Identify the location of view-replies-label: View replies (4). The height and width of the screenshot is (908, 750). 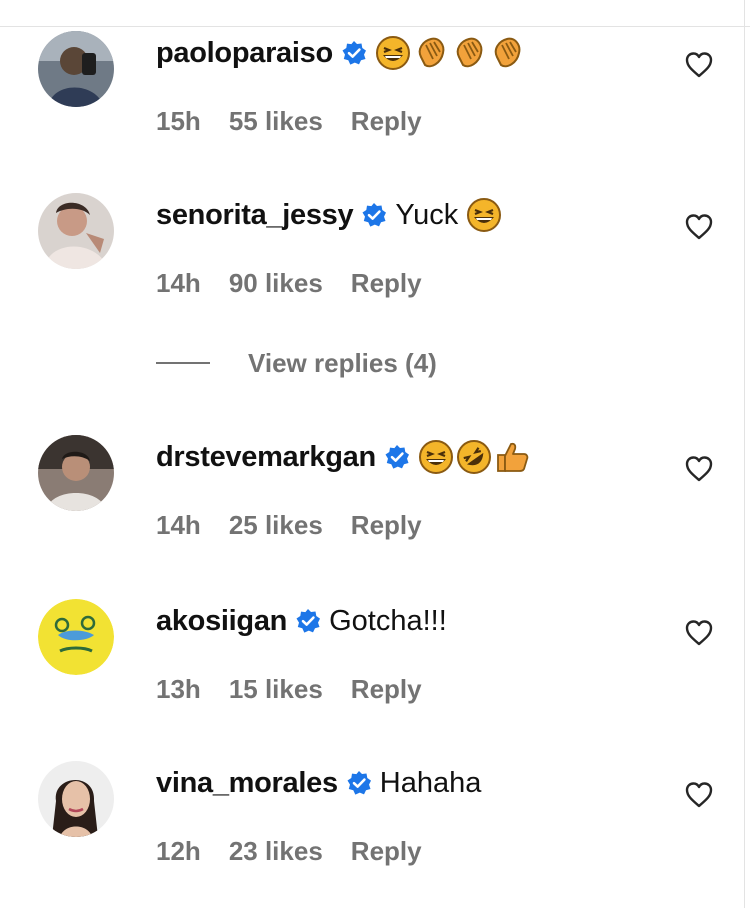
(342, 362).